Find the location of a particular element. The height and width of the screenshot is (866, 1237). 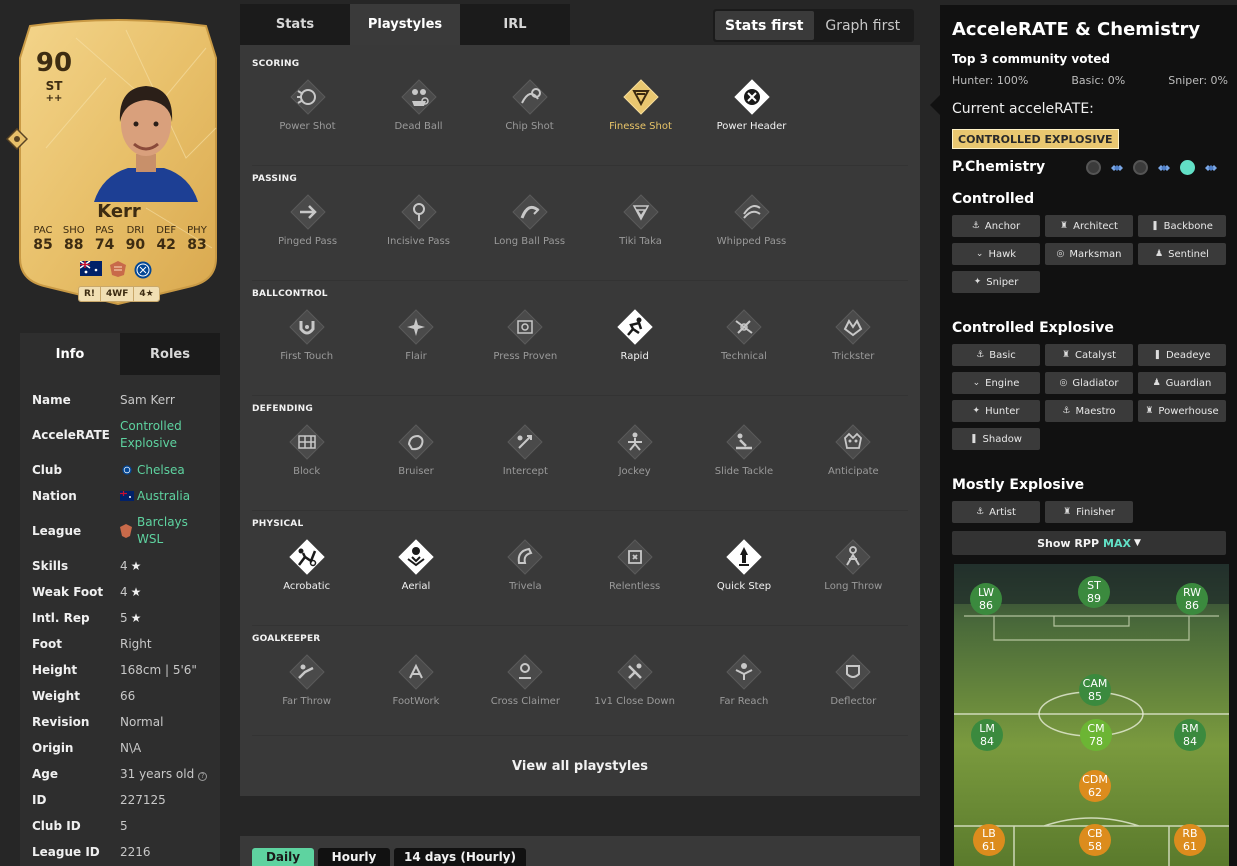

position-lb: LB 61 is located at coordinates (989, 840).